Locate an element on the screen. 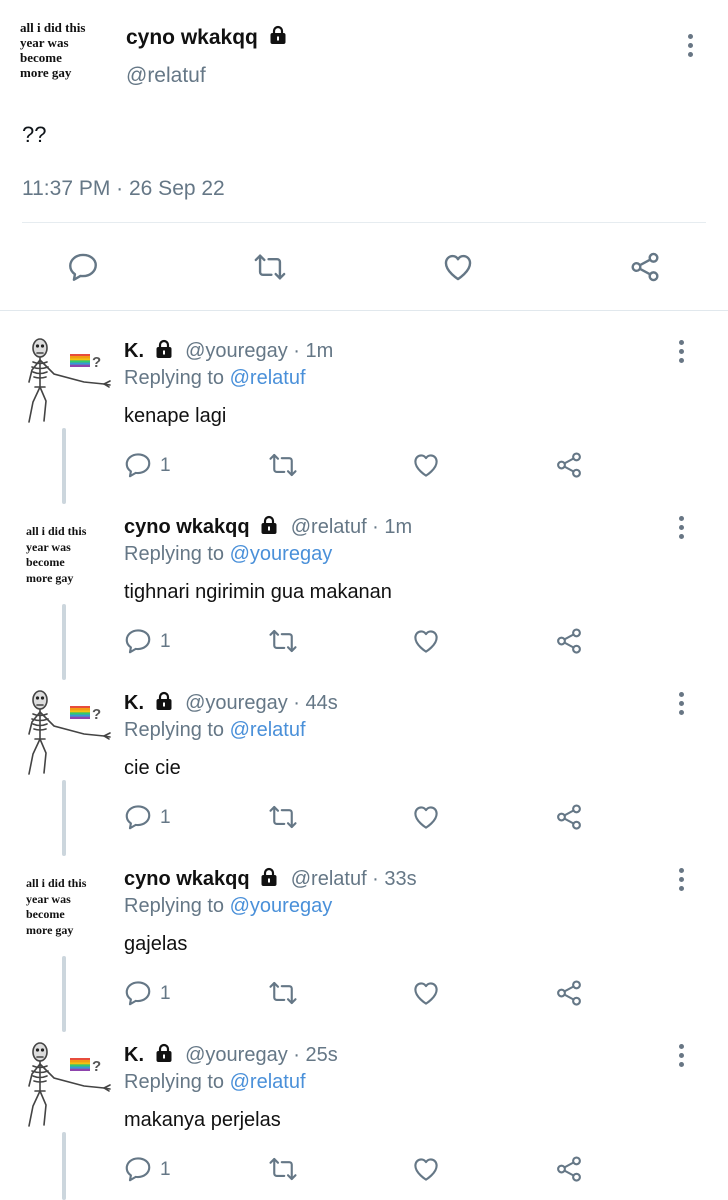 The width and height of the screenshot is (728, 1200). reply-author: cyno wkakqq @relatuf · 1m is located at coordinates (268, 527).